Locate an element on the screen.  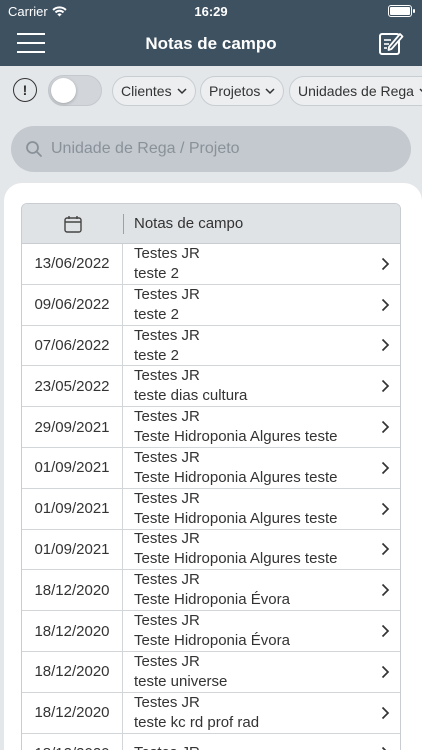
note-info: Testes JR teste universe is located at coordinates (246, 672).